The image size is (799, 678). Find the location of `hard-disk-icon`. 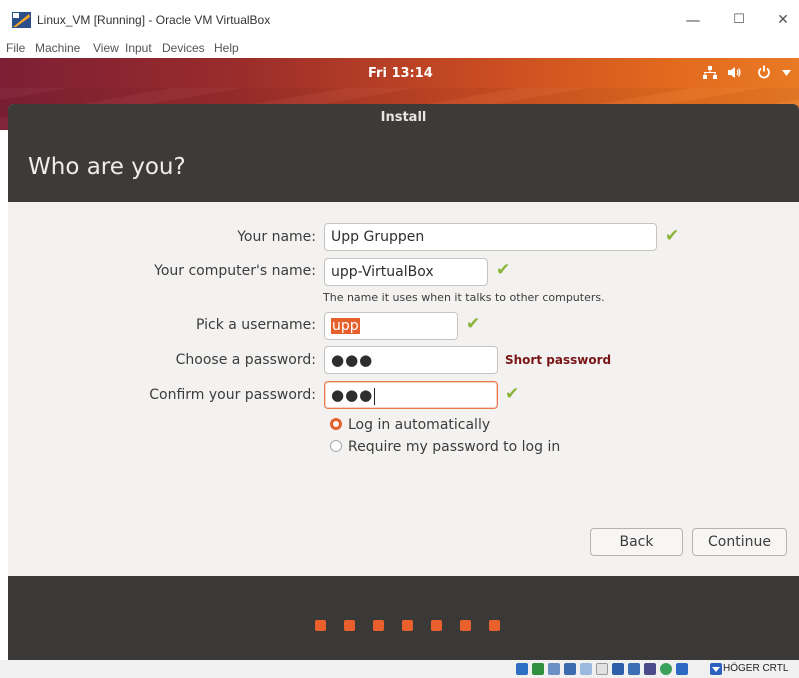

hard-disk-icon is located at coordinates (522, 669).